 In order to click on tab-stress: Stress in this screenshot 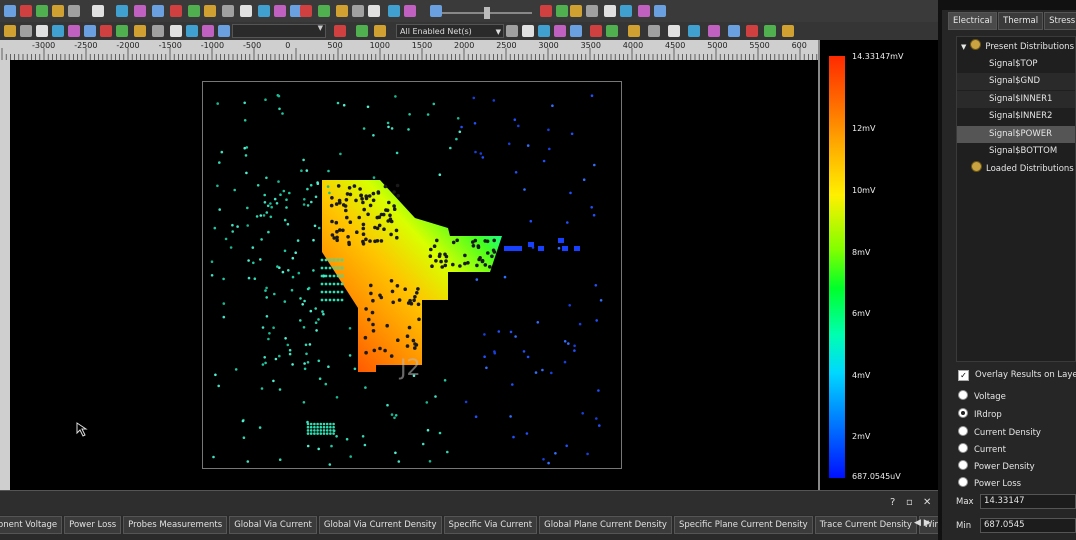, I will do `click(1060, 21)`.